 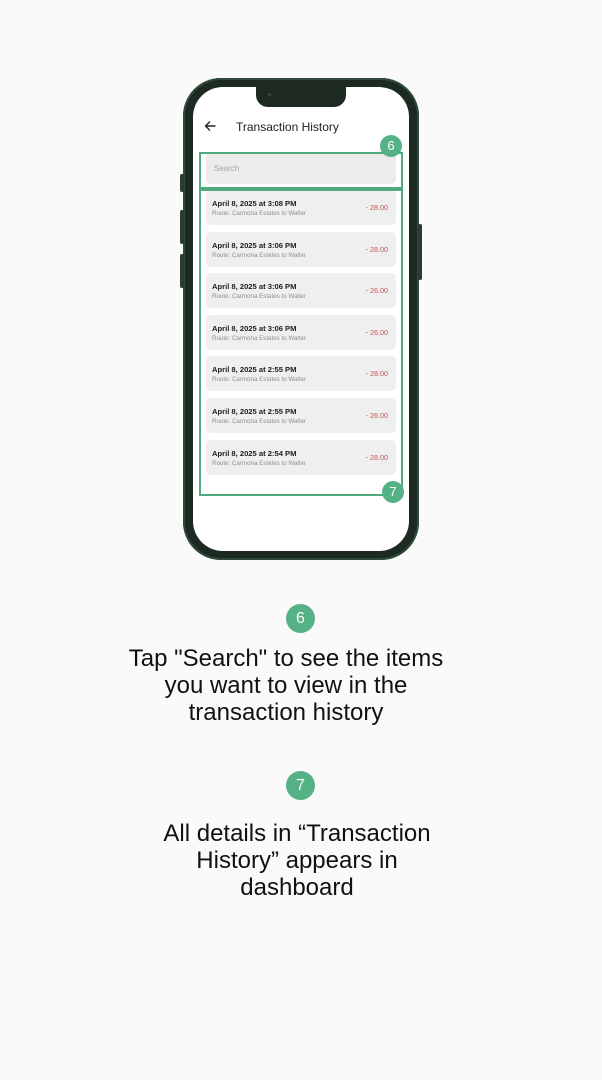 What do you see at coordinates (269, 94) in the screenshot?
I see `camera-dot` at bounding box center [269, 94].